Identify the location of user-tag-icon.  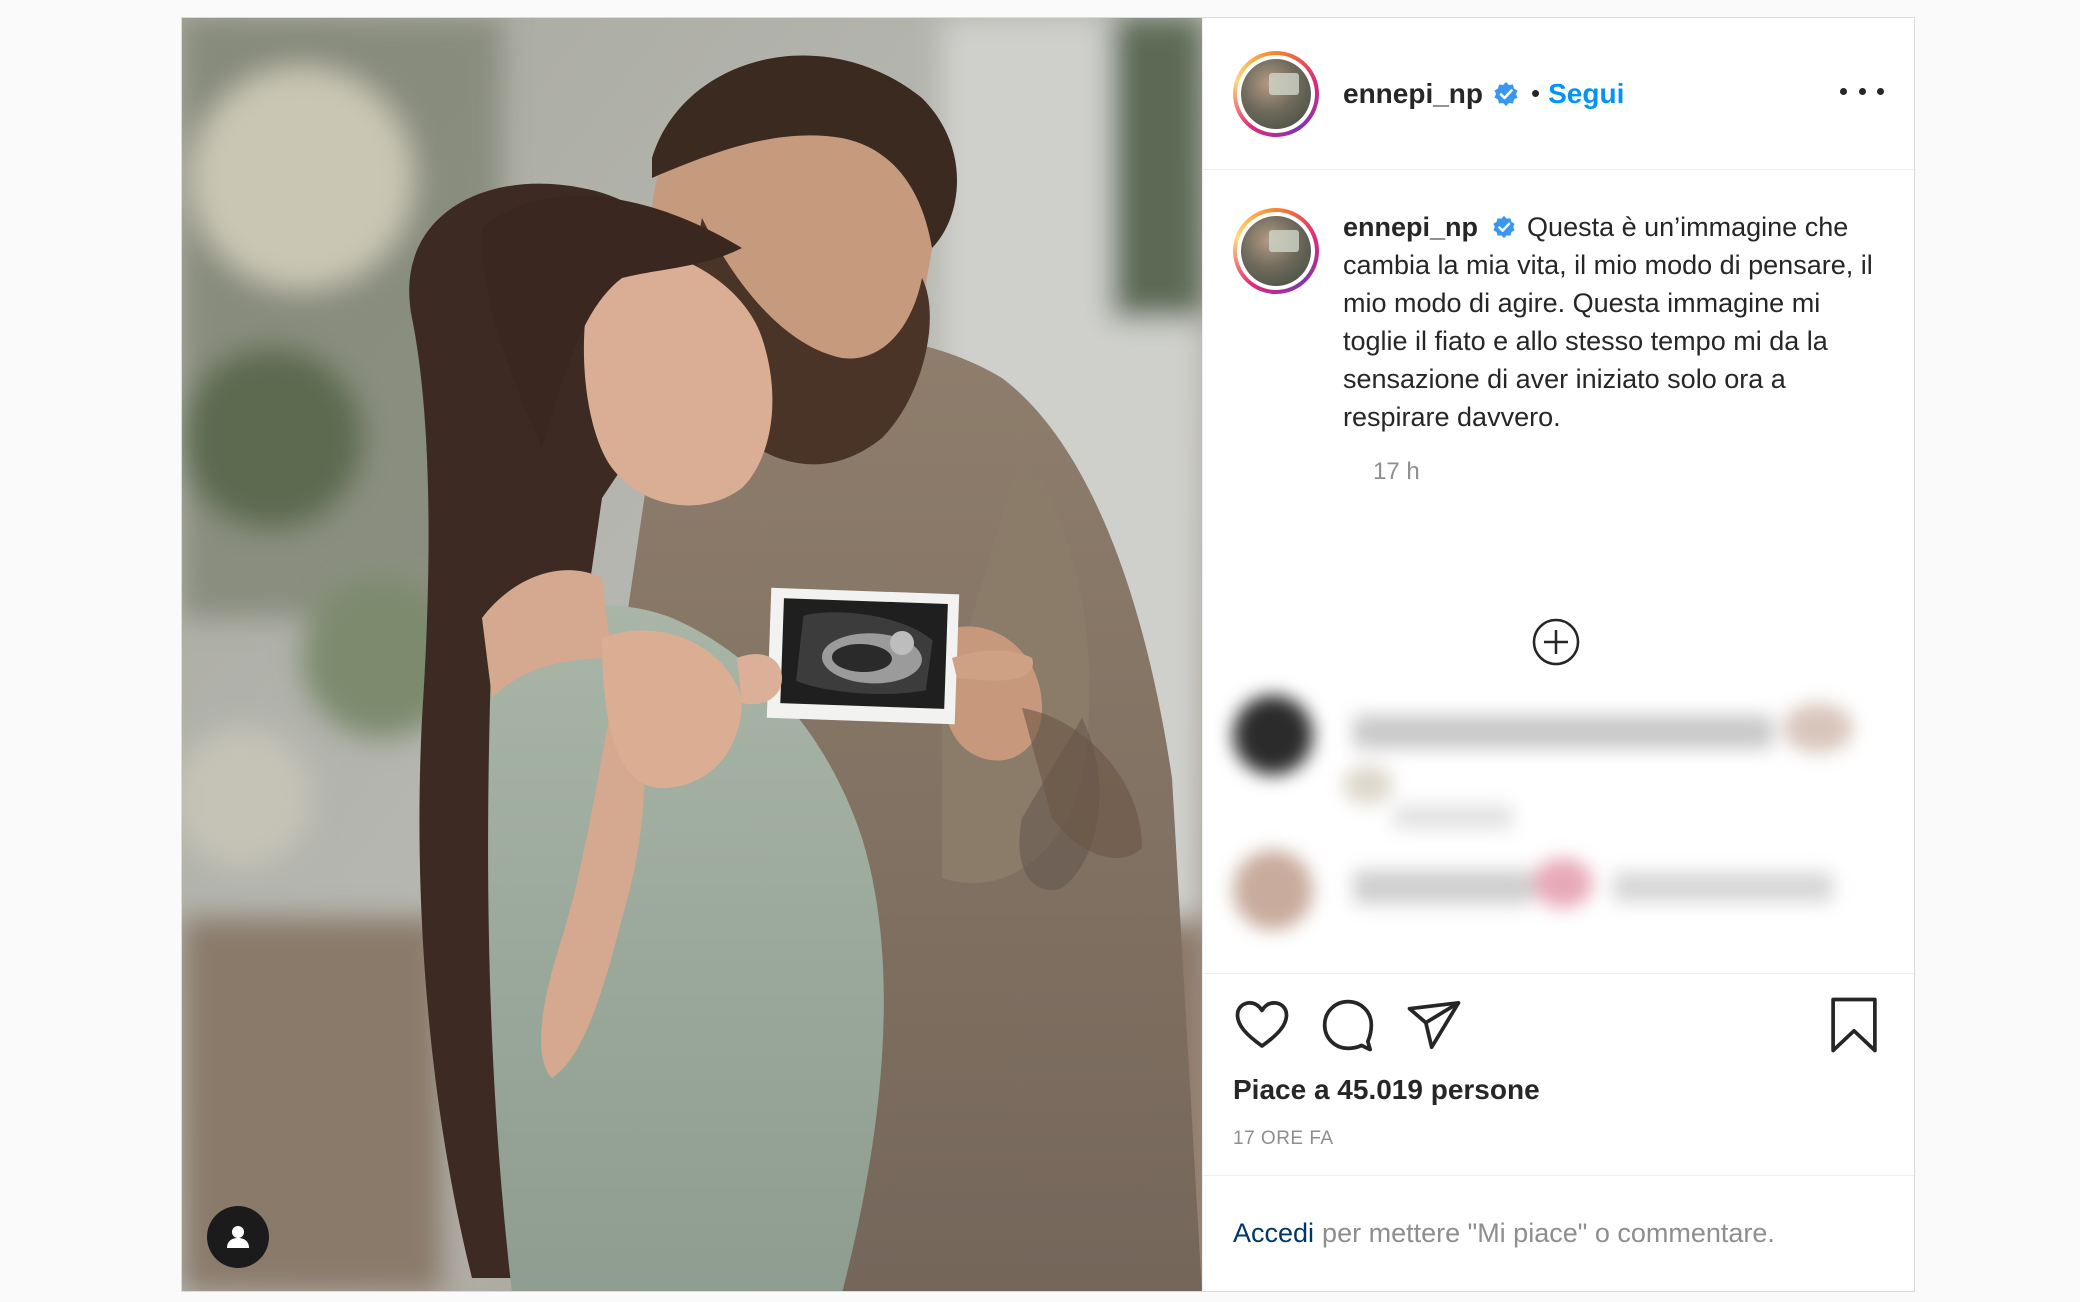
(238, 1237).